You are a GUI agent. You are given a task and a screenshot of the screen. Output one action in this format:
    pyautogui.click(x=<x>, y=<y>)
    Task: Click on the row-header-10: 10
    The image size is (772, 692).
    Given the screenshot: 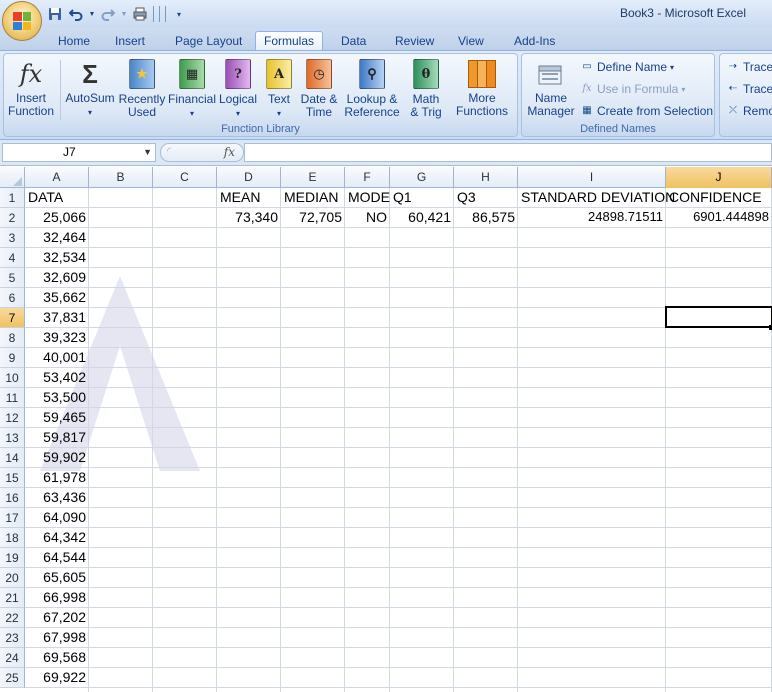 What is the action you would take?
    pyautogui.click(x=12, y=378)
    